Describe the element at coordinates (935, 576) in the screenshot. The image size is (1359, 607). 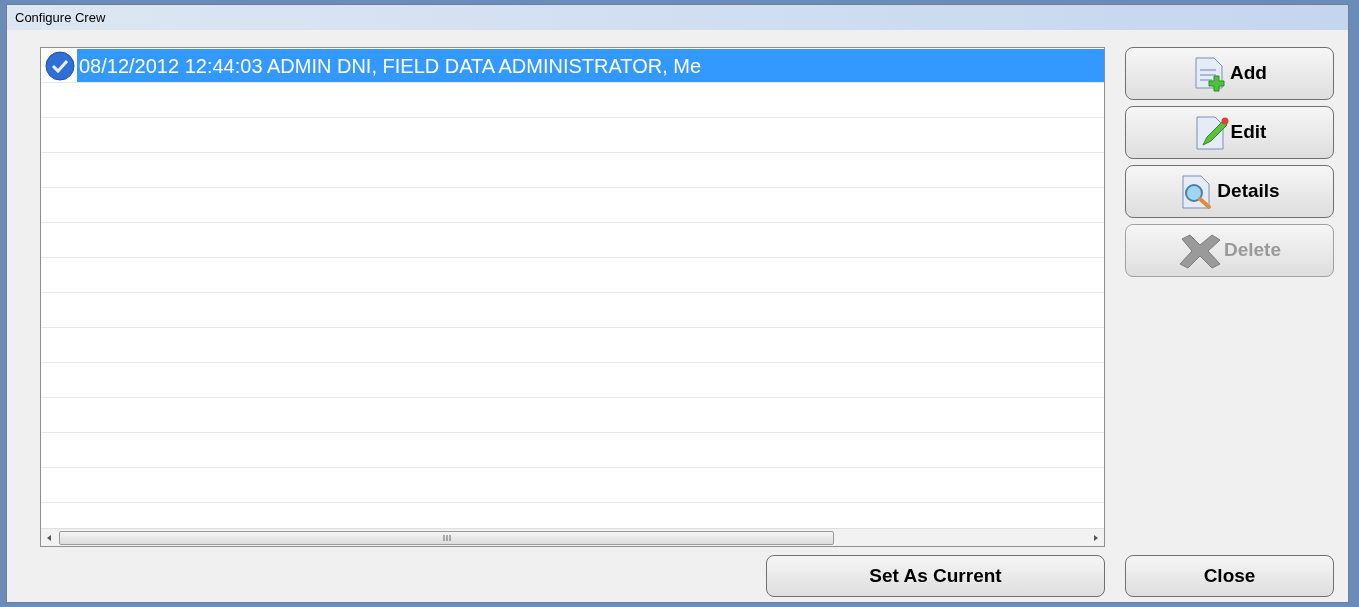
I see `set-as-current-button: Set As Current` at that location.